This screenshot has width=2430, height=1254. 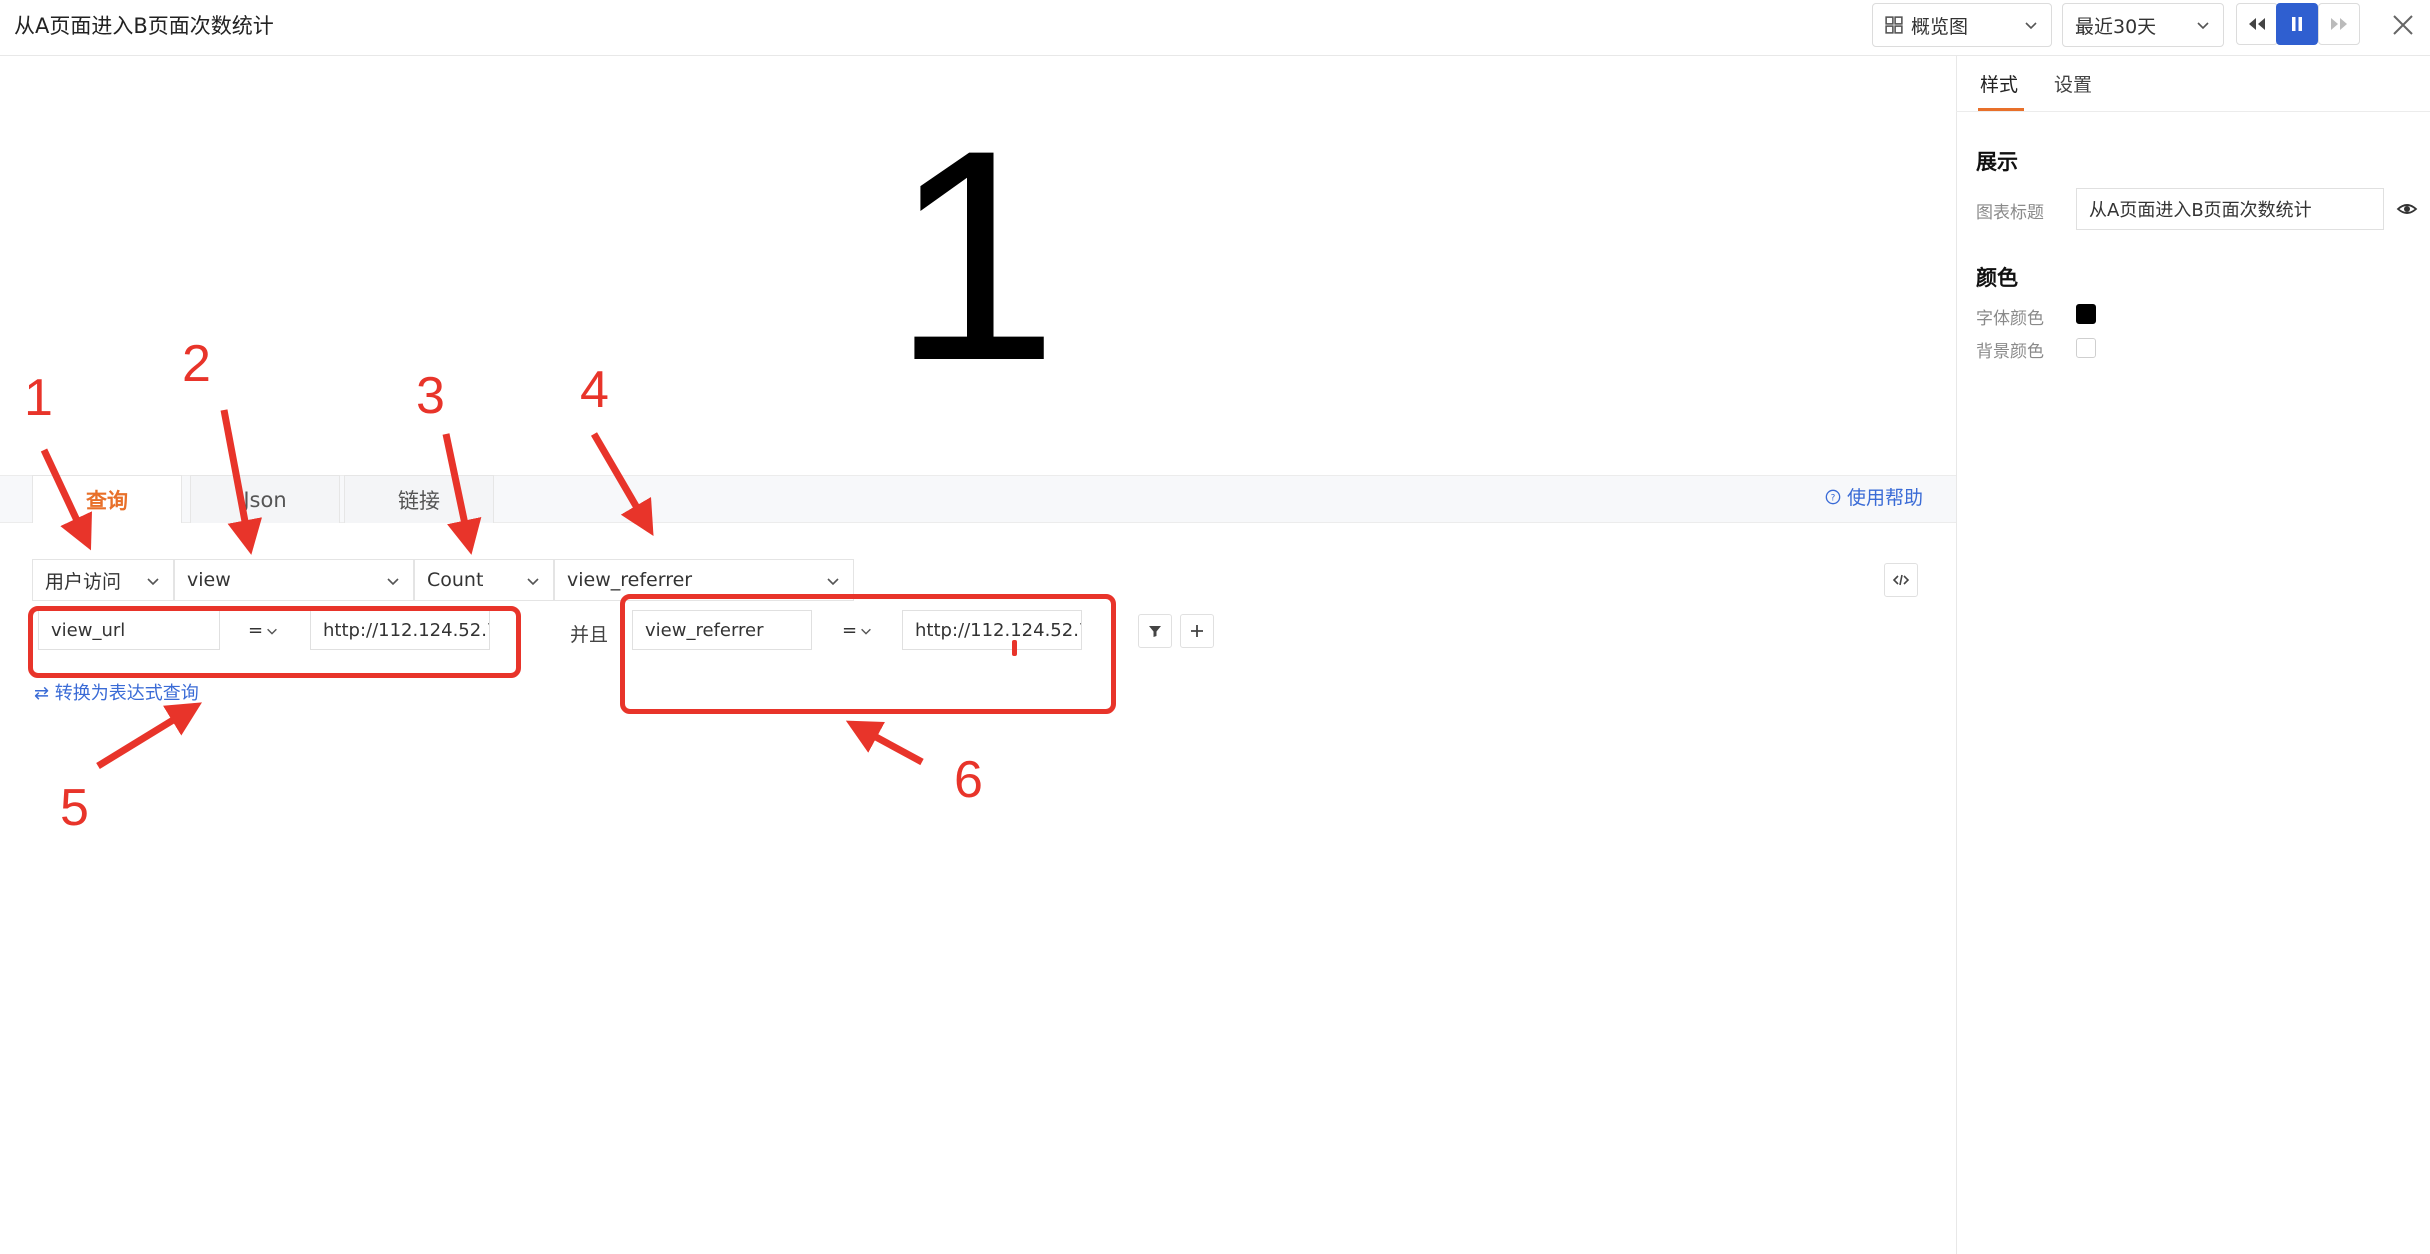 What do you see at coordinates (196, 364) in the screenshot?
I see `annotation-label-2: 2` at bounding box center [196, 364].